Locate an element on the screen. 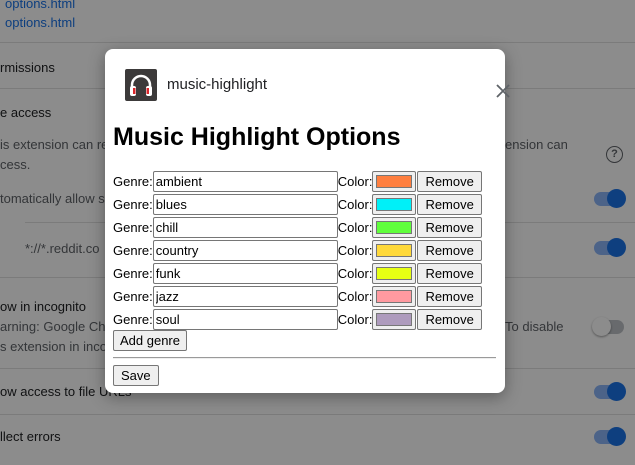 Image resolution: width=635 pixels, height=465 pixels. headphones-icon is located at coordinates (141, 85).